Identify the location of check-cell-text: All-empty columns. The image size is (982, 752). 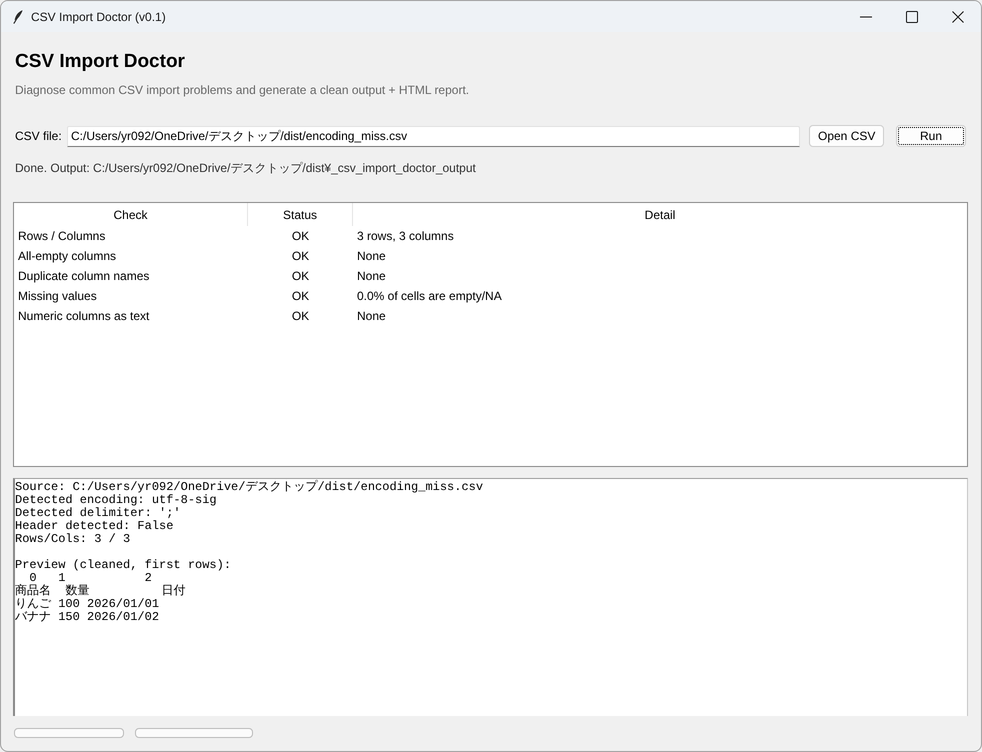
(67, 256).